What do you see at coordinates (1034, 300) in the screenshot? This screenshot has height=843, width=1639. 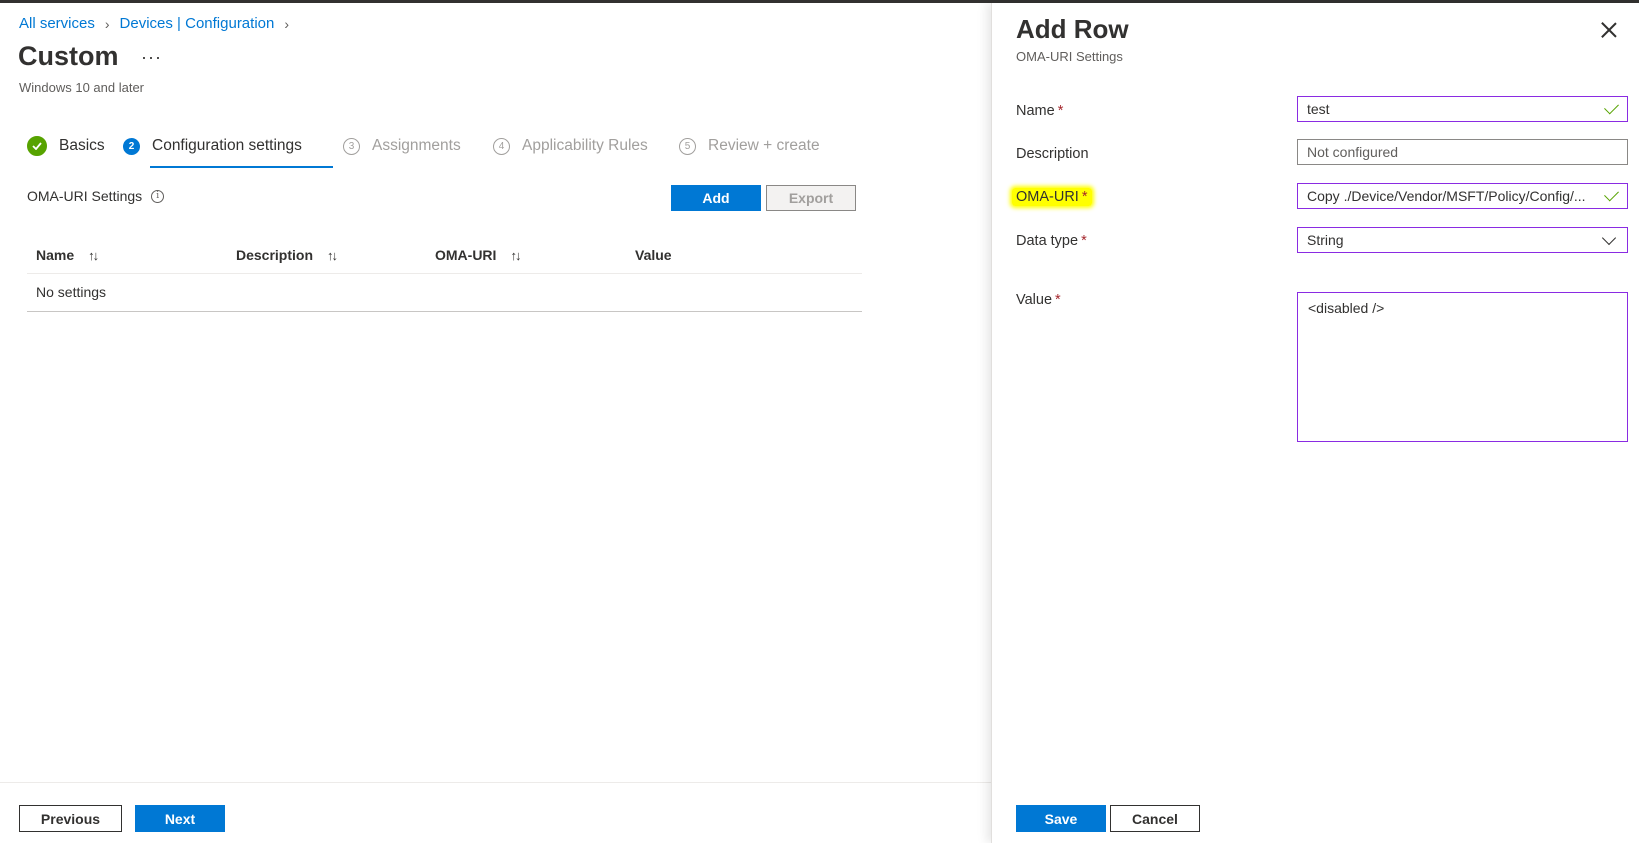 I see `label-text: Value` at bounding box center [1034, 300].